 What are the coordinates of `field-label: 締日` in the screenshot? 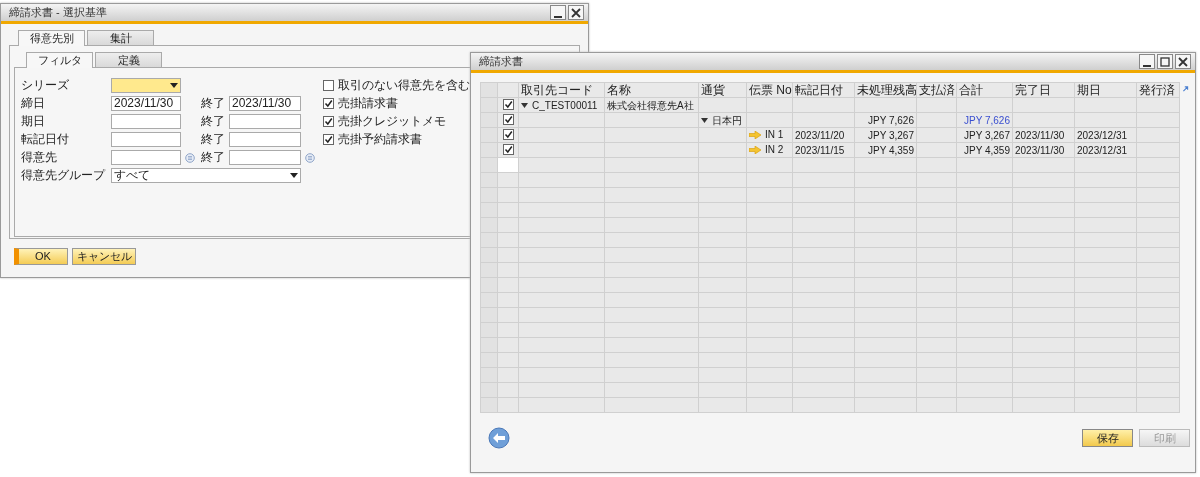 It's located at (33, 103).